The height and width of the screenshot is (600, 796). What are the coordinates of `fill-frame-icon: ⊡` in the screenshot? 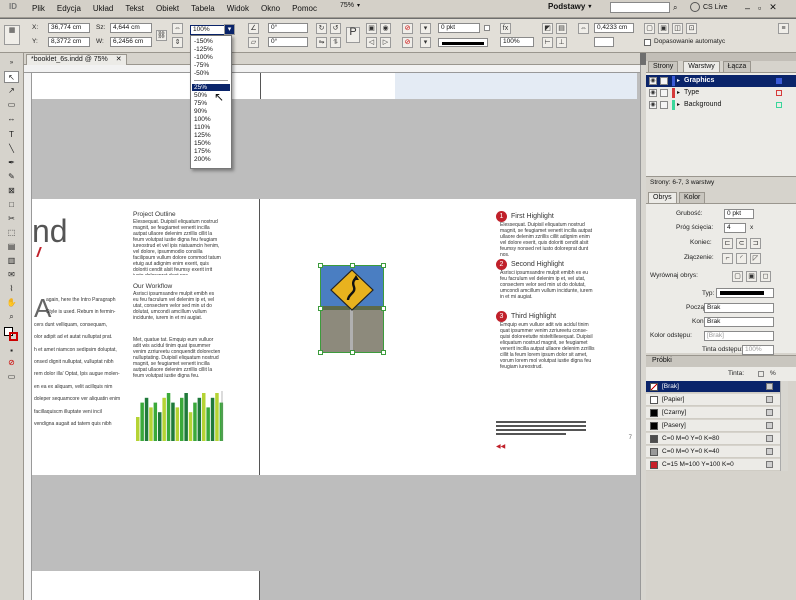 It's located at (691, 28).